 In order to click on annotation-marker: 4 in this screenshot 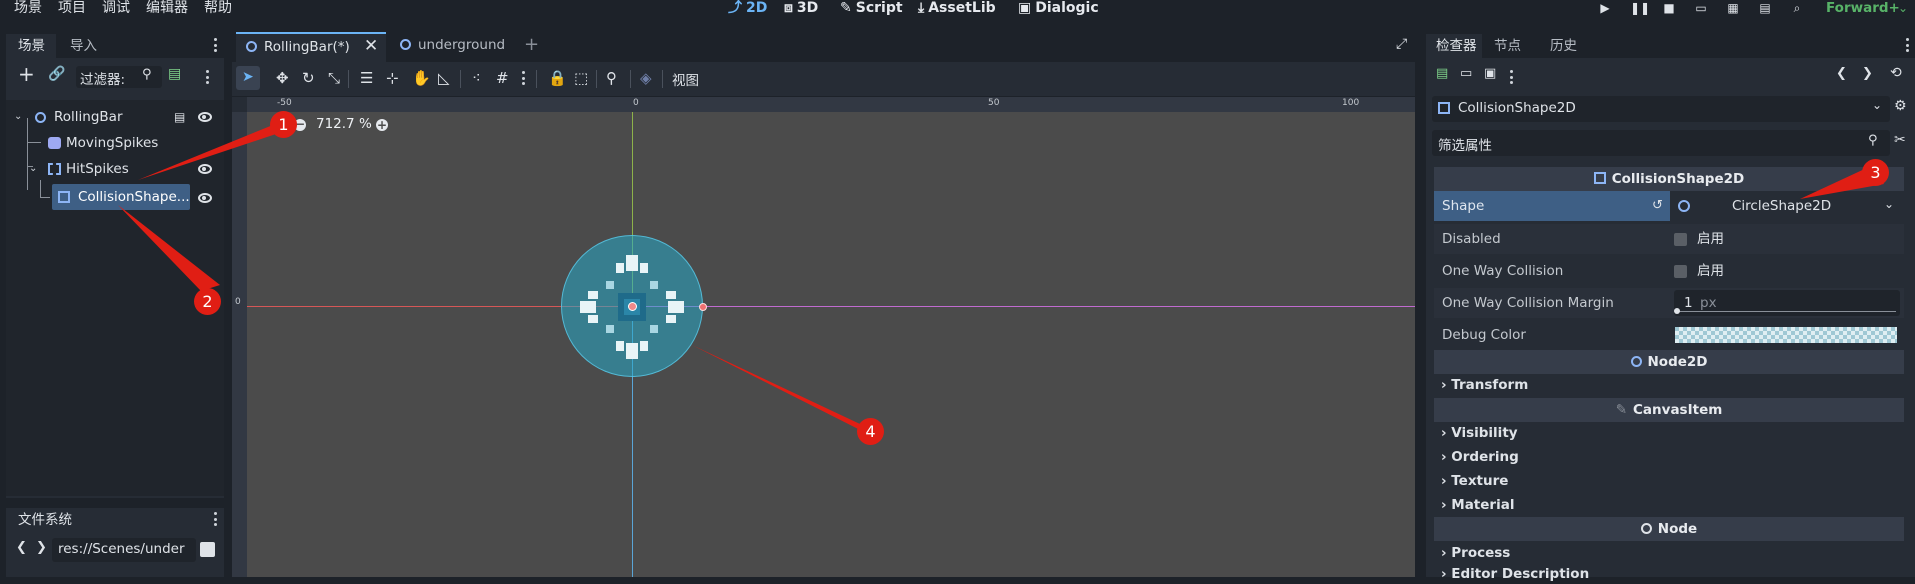, I will do `click(870, 431)`.